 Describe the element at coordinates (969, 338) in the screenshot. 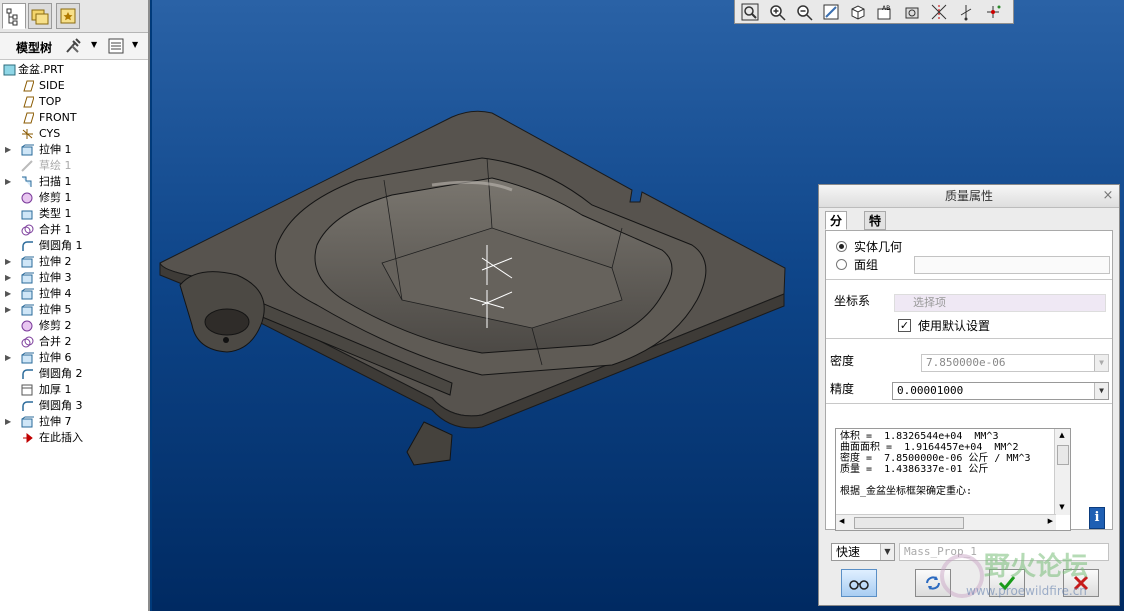

I see `divider` at that location.